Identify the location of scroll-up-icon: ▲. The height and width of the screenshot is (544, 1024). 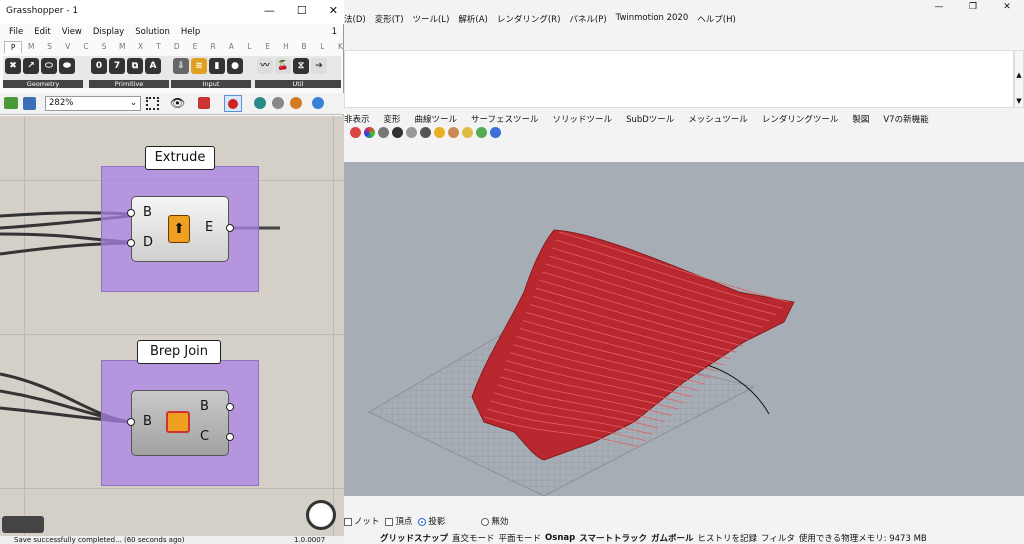
(1019, 75).